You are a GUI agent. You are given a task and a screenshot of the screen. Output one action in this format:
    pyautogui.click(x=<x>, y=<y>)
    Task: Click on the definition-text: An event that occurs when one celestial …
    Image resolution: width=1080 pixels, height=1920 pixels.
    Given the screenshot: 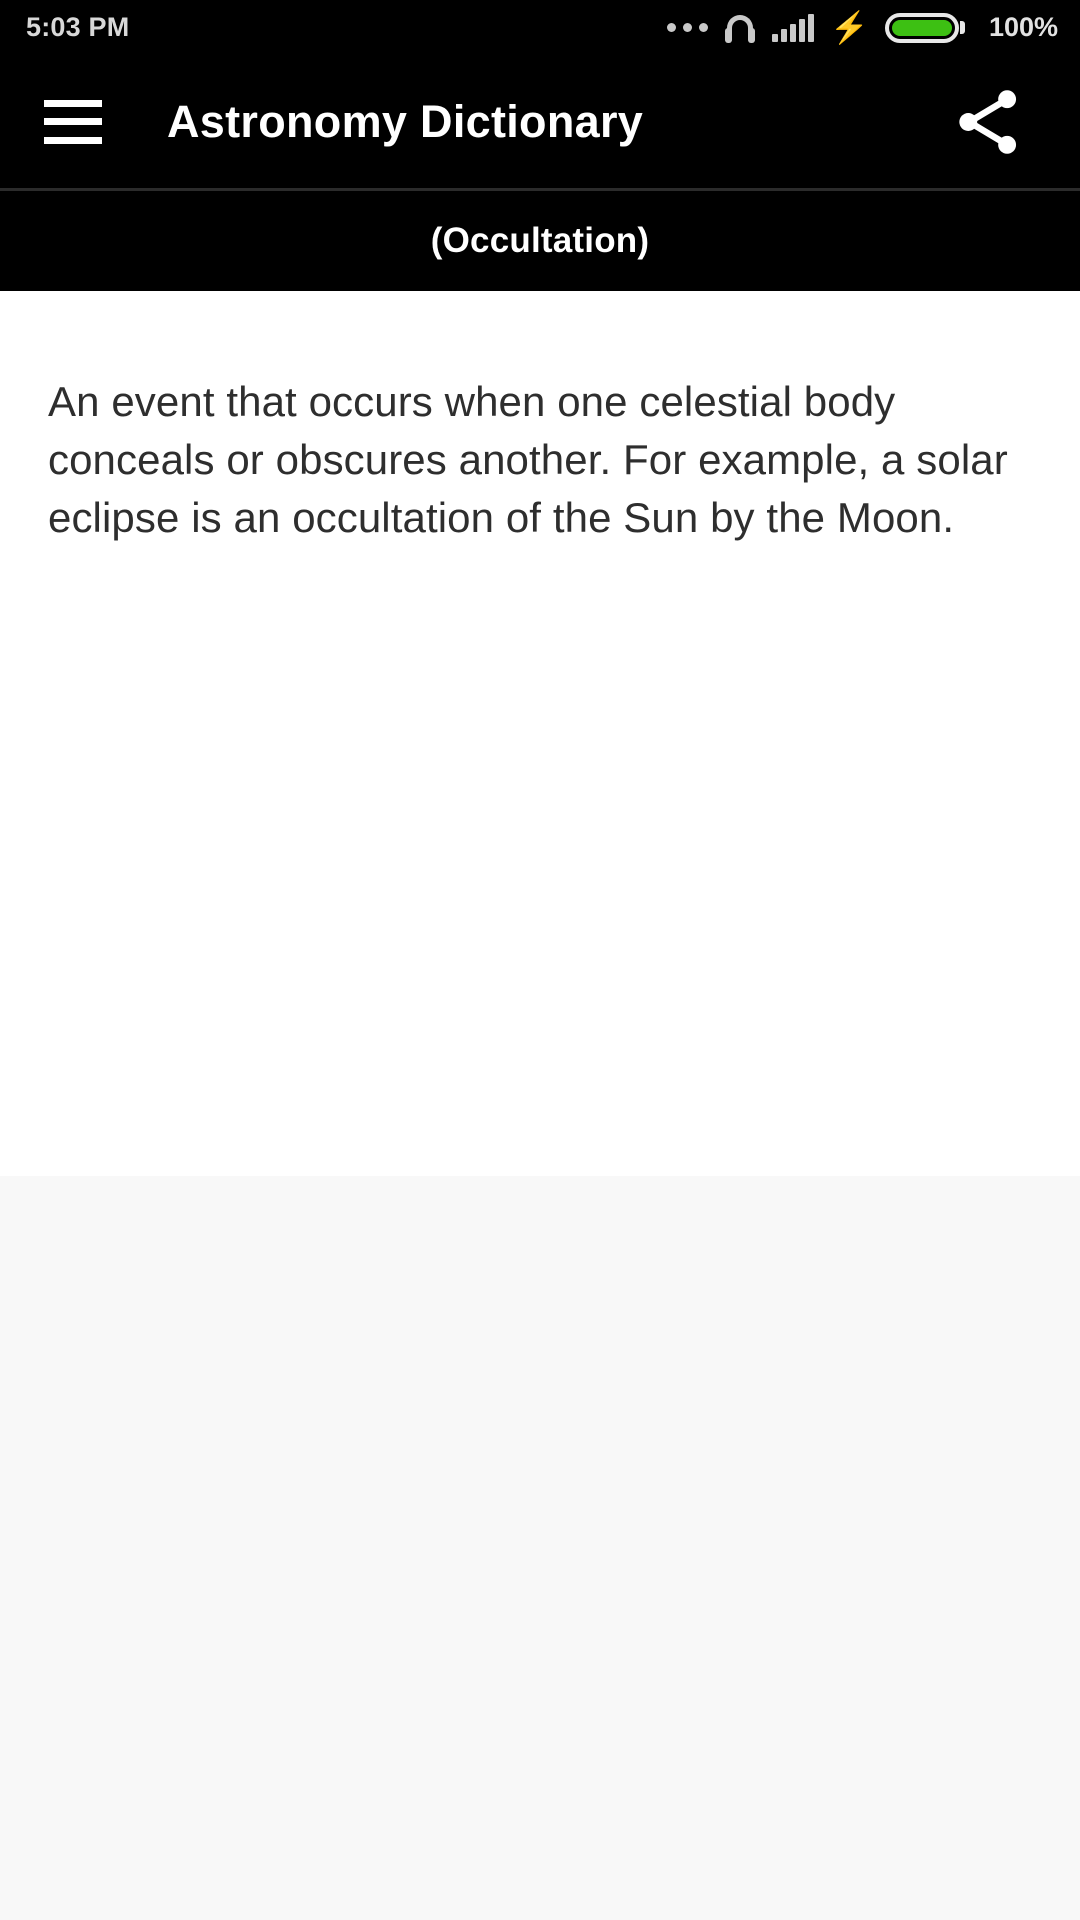 What is the action you would take?
    pyautogui.click(x=528, y=459)
    